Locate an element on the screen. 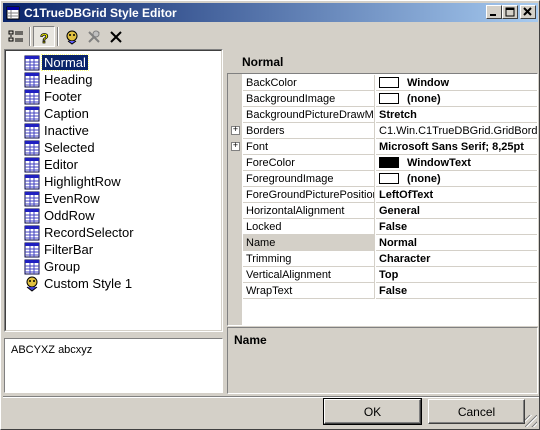 This screenshot has height=430, width=540. style-item: Caption is located at coordinates (57, 113).